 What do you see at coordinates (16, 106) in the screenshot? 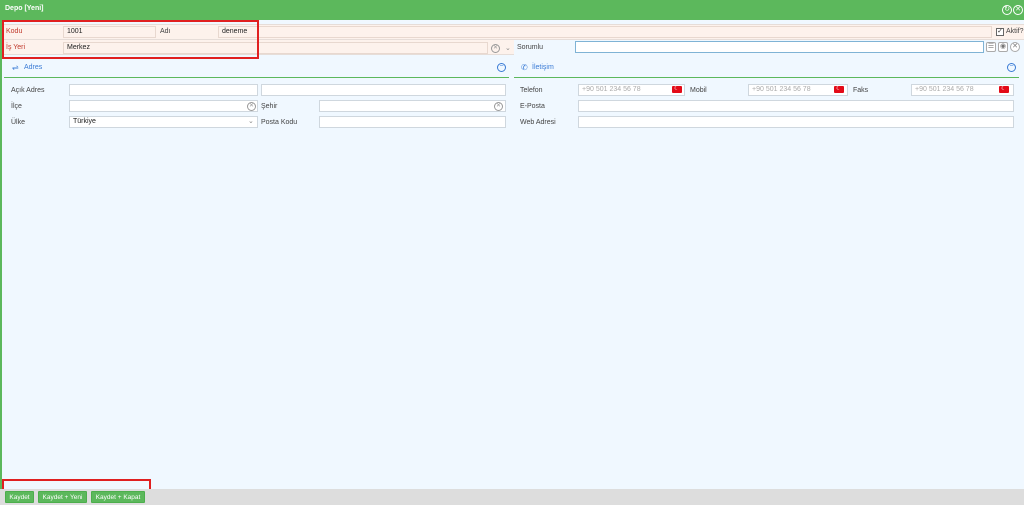
I see `ilce-label: İlçe` at bounding box center [16, 106].